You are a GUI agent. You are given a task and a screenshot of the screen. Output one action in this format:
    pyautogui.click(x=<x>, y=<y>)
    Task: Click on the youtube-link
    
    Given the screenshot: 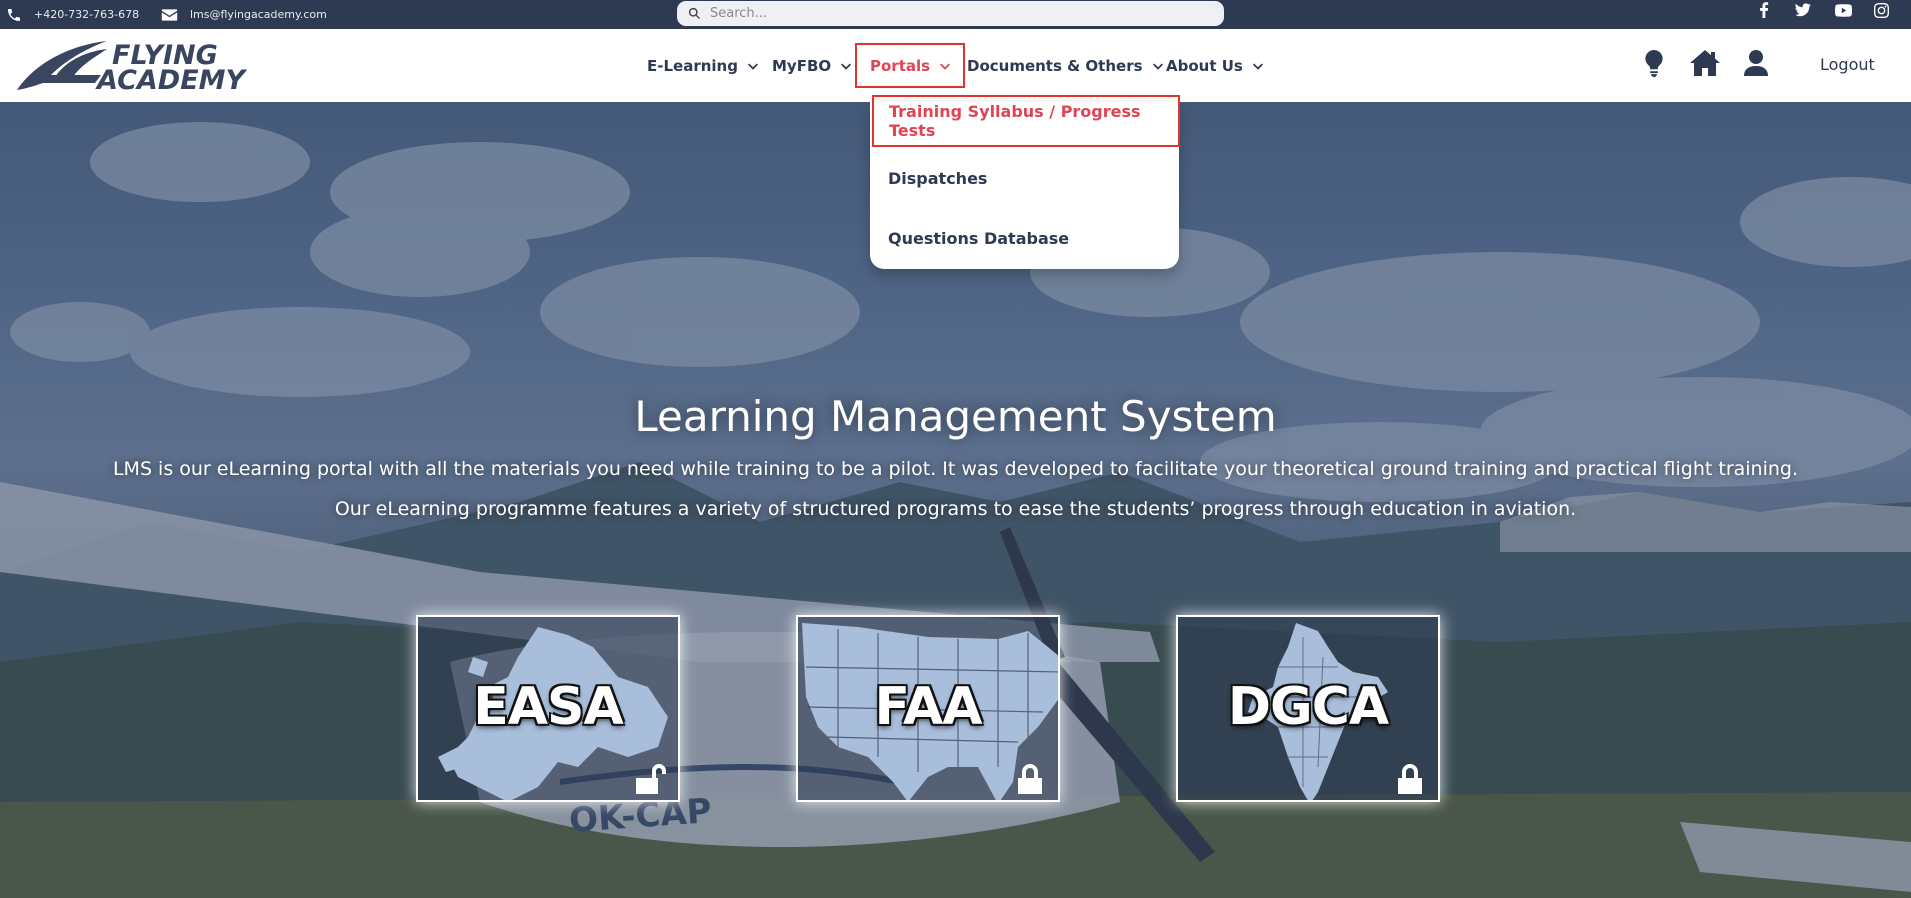 What is the action you would take?
    pyautogui.click(x=1843, y=10)
    